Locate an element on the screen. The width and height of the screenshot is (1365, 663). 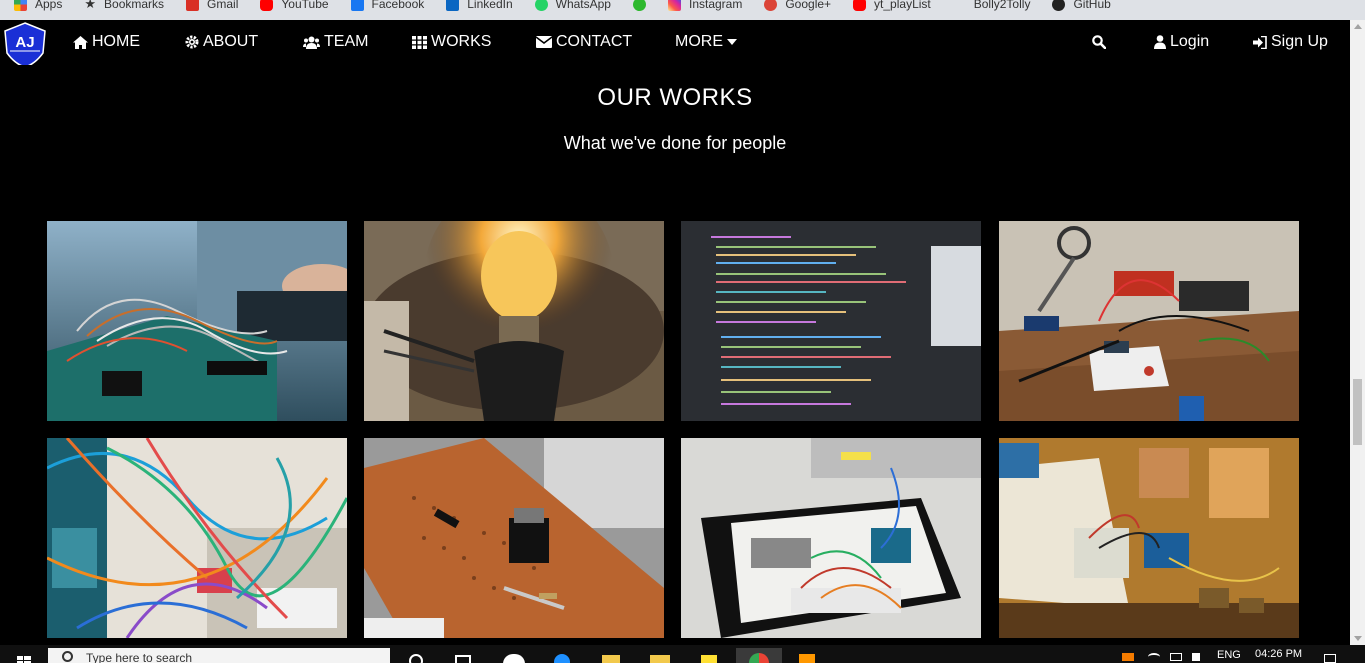
notifications-icon is located at coordinates (1330, 658).